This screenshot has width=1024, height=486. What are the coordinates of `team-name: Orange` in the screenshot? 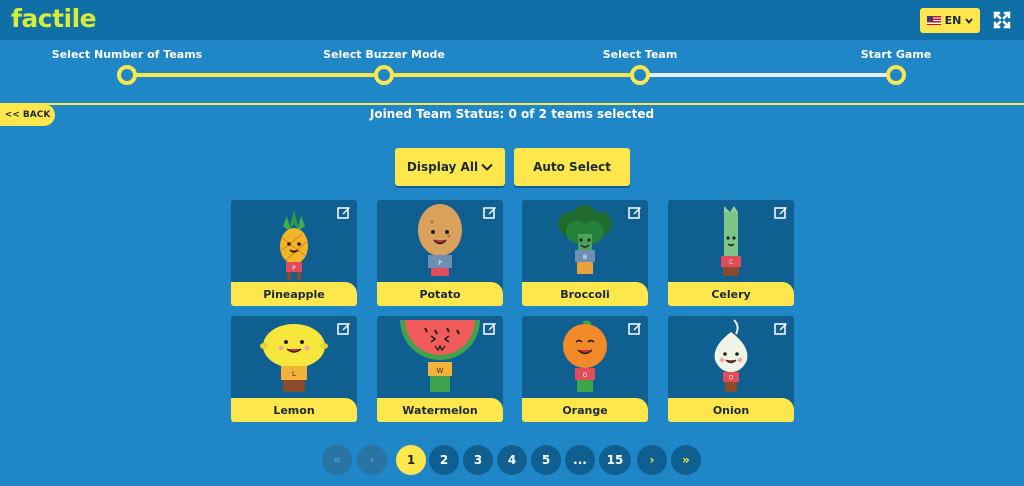 It's located at (585, 410).